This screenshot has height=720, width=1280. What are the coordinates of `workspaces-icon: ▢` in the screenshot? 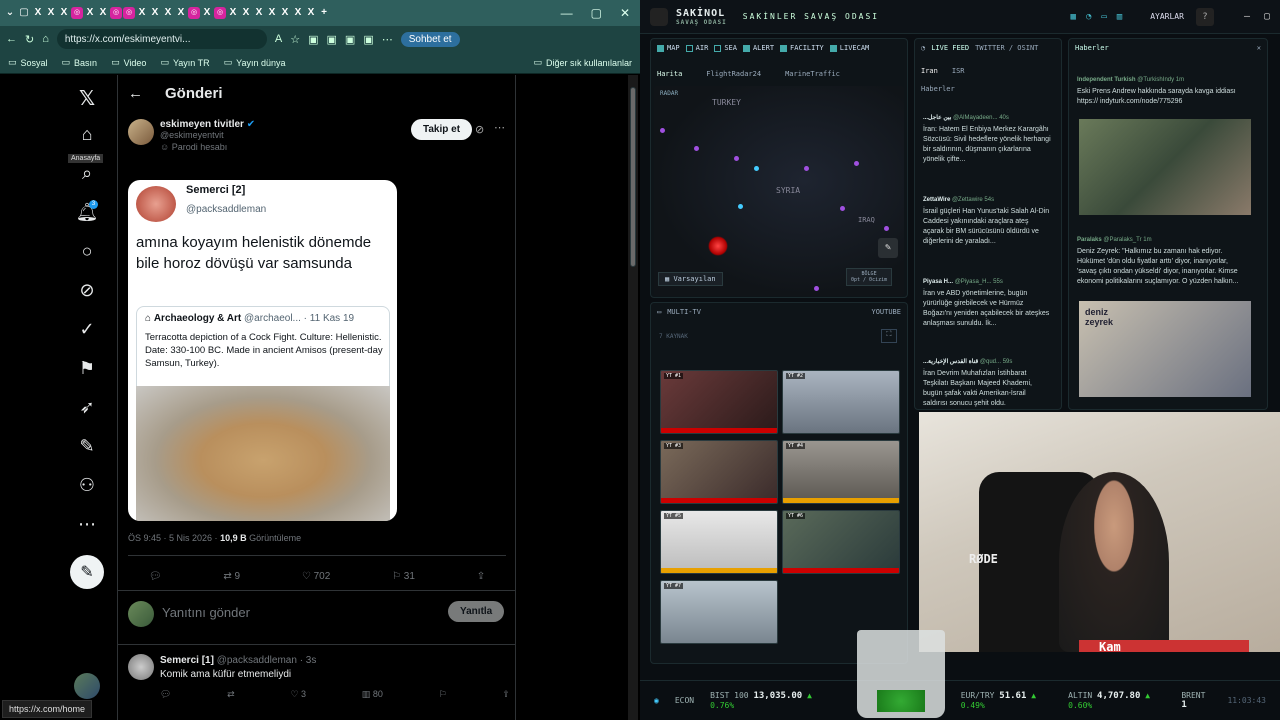 It's located at (24, 13).